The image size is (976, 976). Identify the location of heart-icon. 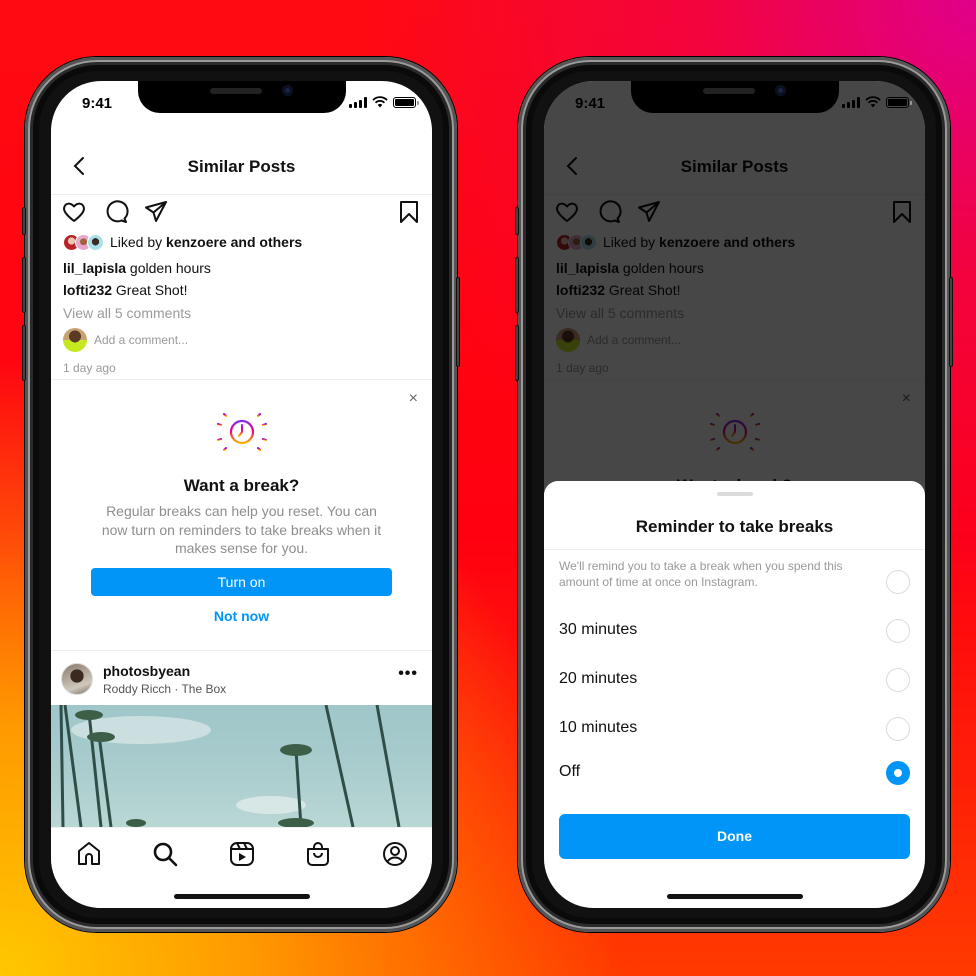
(74, 212).